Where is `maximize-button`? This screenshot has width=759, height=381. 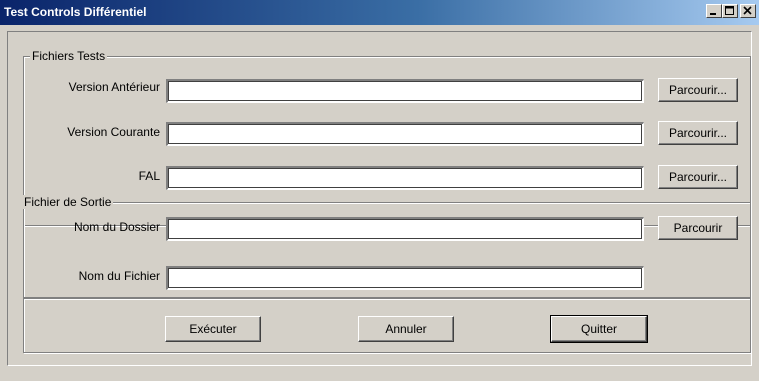
maximize-button is located at coordinates (730, 11).